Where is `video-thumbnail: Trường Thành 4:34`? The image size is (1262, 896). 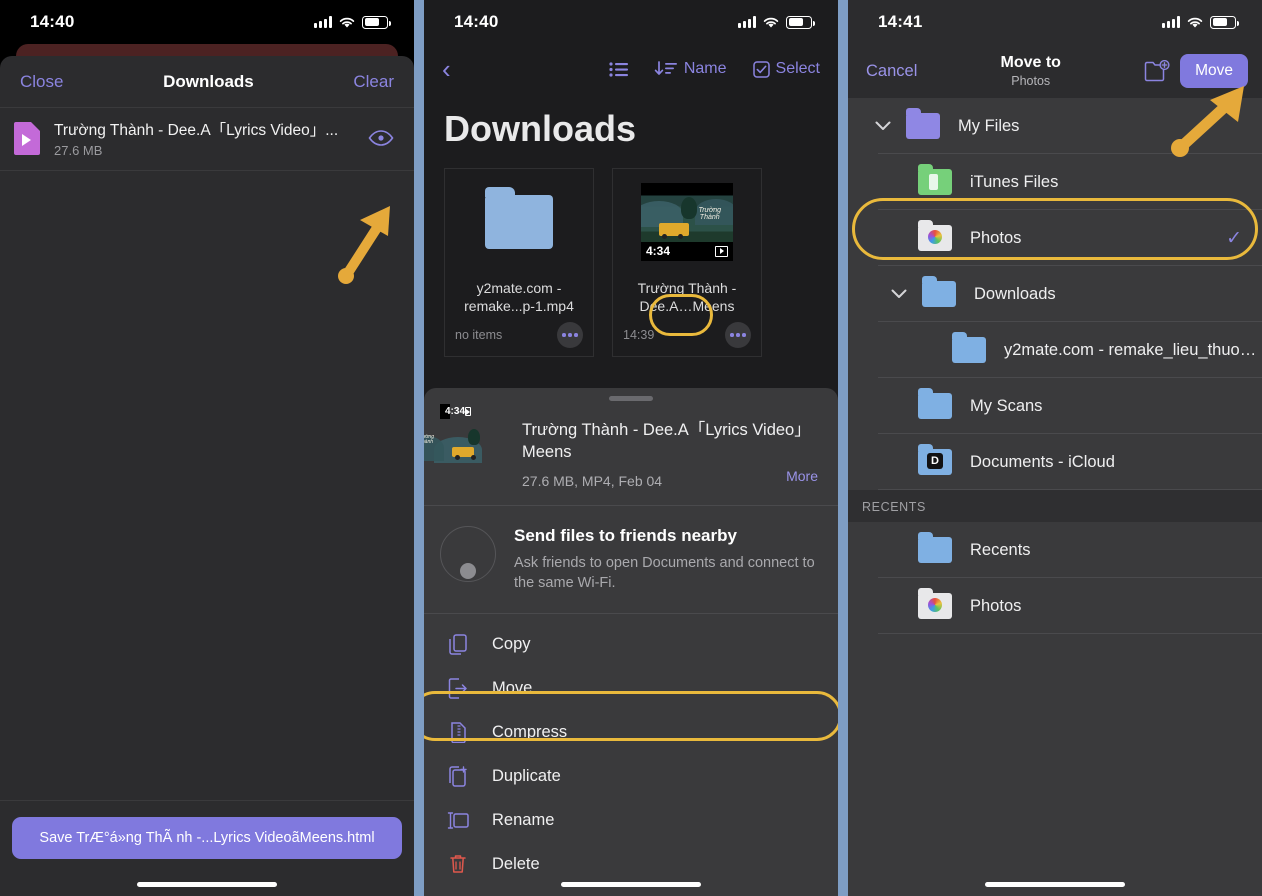 video-thumbnail: Trường Thành 4:34 is located at coordinates (687, 221).